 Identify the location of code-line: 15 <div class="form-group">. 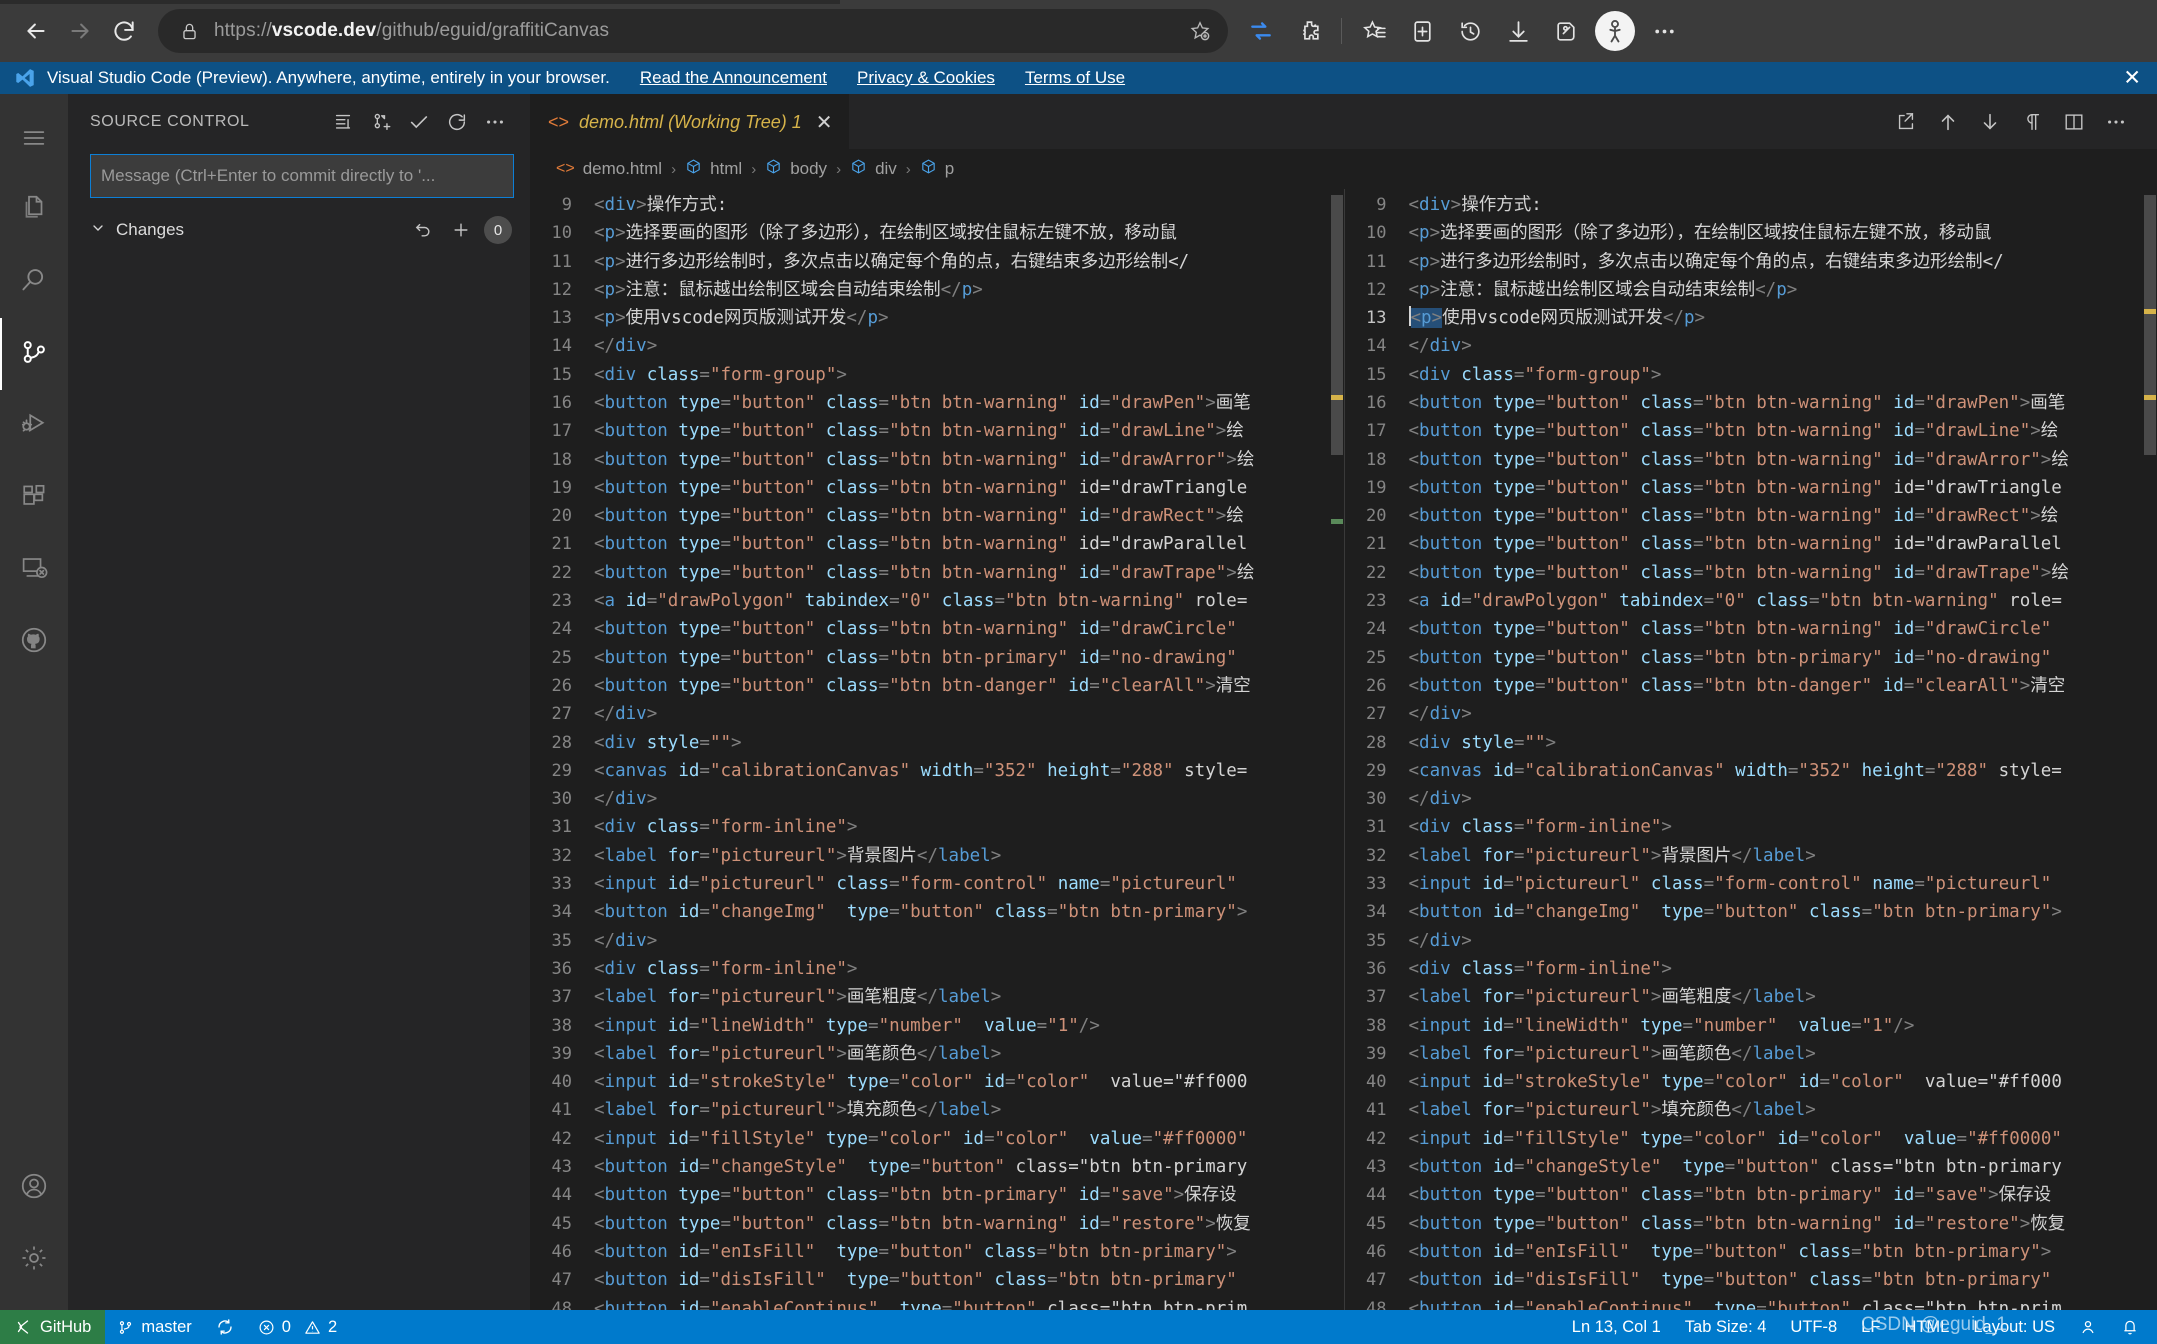
(1751, 375).